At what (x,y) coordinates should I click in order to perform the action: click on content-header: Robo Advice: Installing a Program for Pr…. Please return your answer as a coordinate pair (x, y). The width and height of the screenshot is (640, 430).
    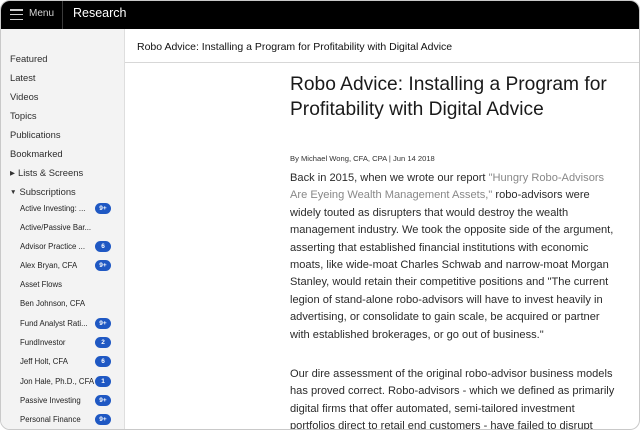
    Looking at the image, I should click on (382, 46).